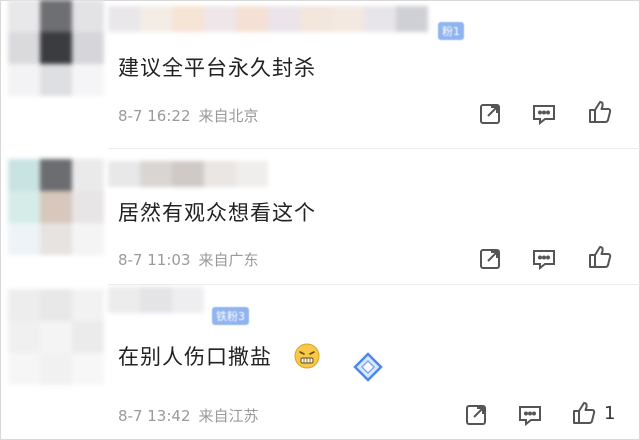  What do you see at coordinates (154, 260) in the screenshot?
I see `comment-date: 8-7 11:03` at bounding box center [154, 260].